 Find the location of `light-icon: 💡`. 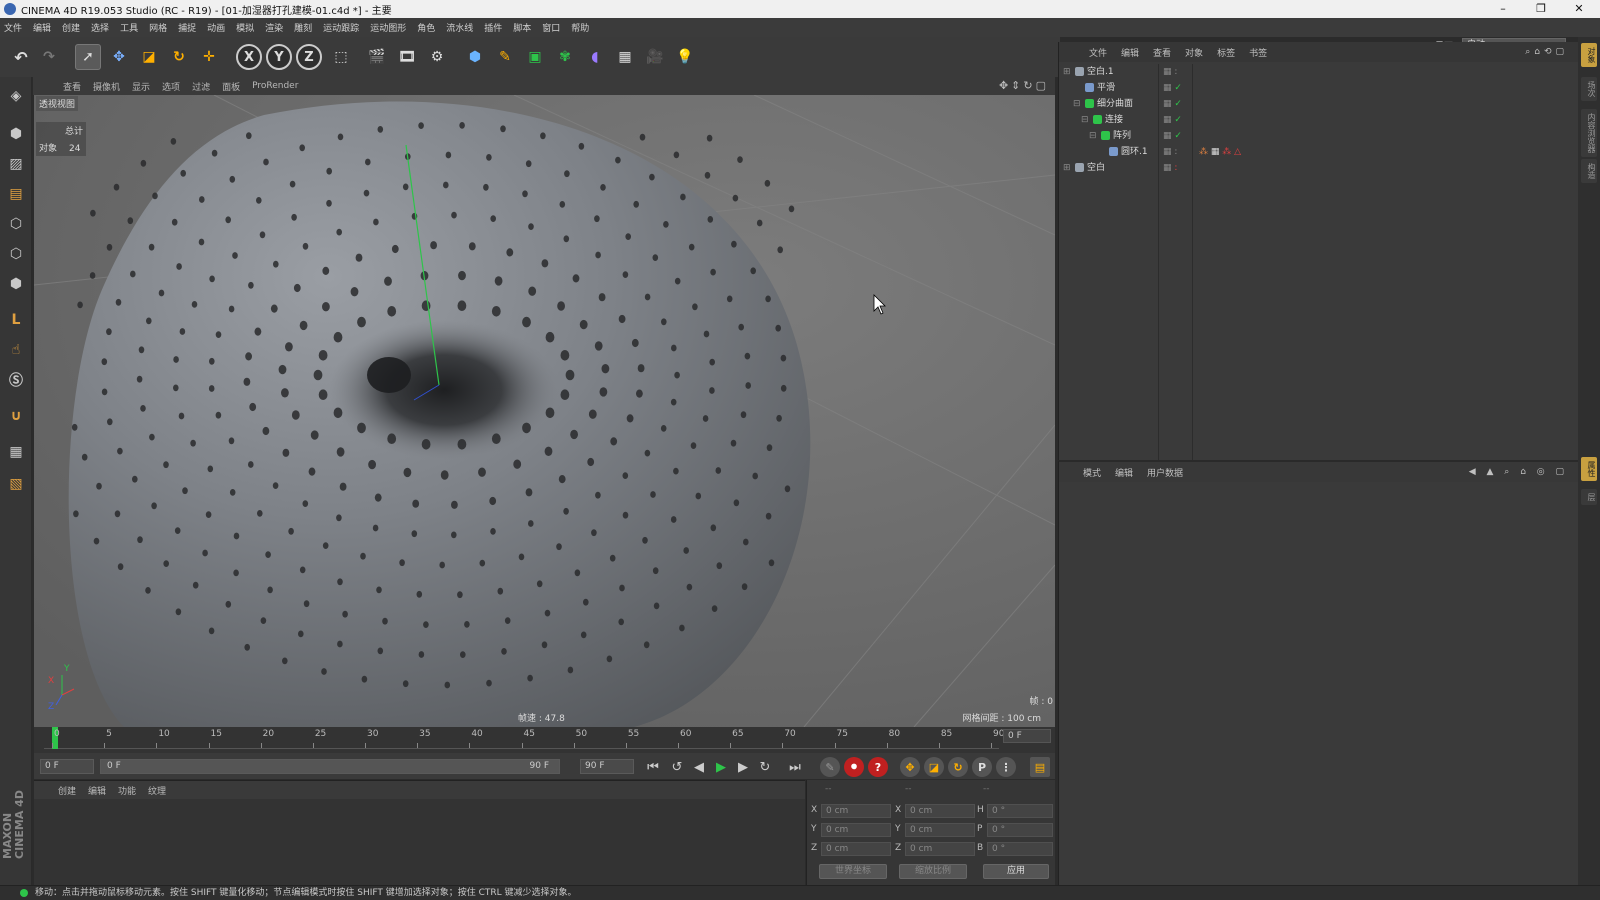

light-icon: 💡 is located at coordinates (685, 57).